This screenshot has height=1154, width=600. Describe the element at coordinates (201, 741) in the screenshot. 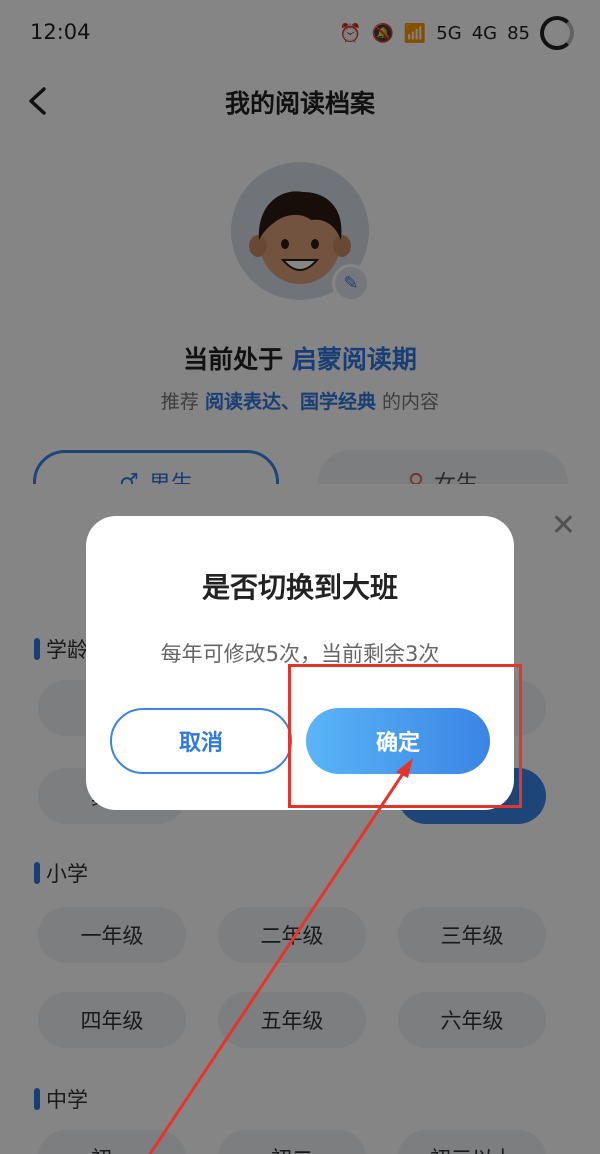

I see `cancel-button: 取消` at that location.